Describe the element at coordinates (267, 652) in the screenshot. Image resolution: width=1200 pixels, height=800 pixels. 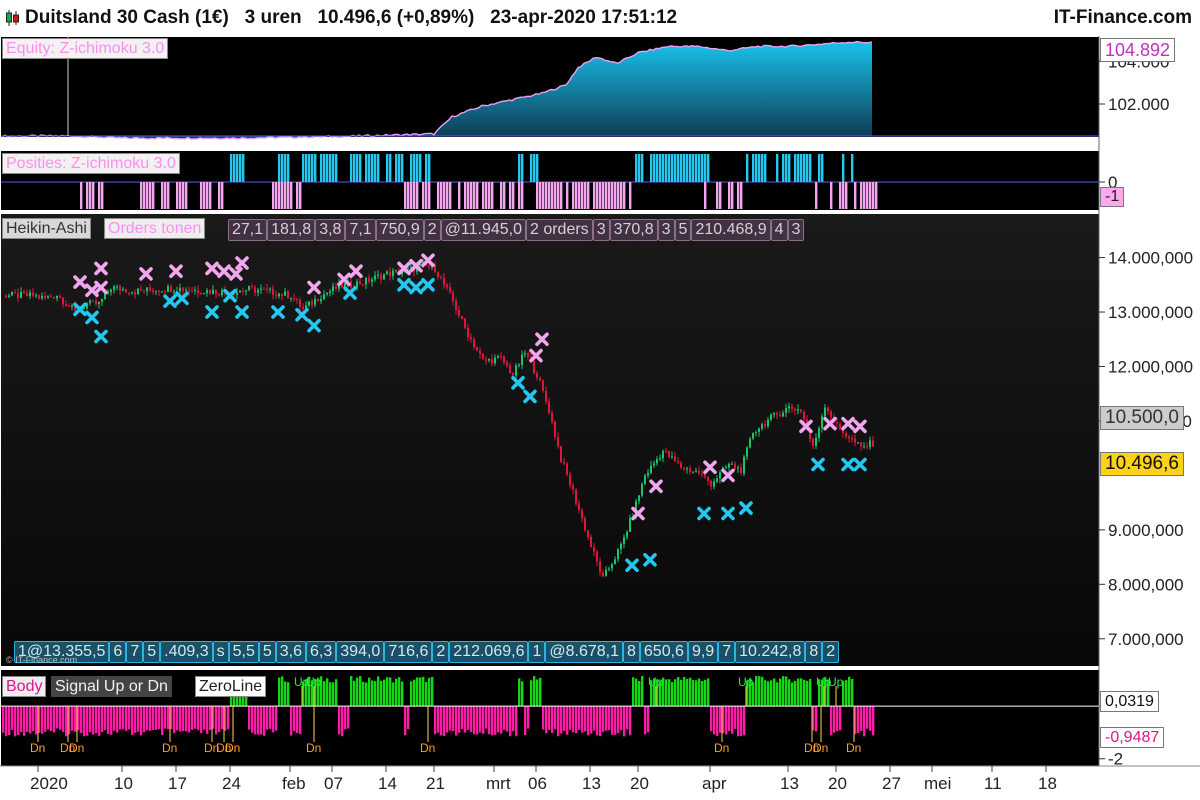
I see `order-label: 5` at that location.